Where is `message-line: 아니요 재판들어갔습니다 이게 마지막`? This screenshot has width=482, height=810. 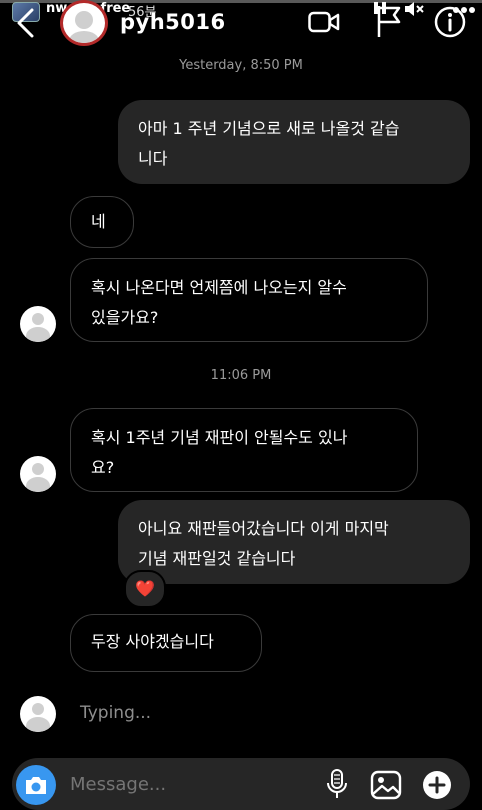
message-line: 아니요 재판들어갔습니다 이게 마지막 is located at coordinates (263, 528).